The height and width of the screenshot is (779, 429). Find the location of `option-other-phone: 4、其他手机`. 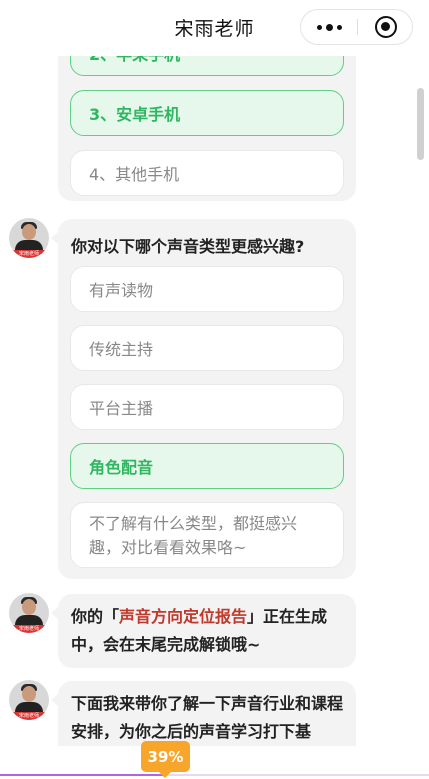

option-other-phone: 4、其他手机 is located at coordinates (207, 173).